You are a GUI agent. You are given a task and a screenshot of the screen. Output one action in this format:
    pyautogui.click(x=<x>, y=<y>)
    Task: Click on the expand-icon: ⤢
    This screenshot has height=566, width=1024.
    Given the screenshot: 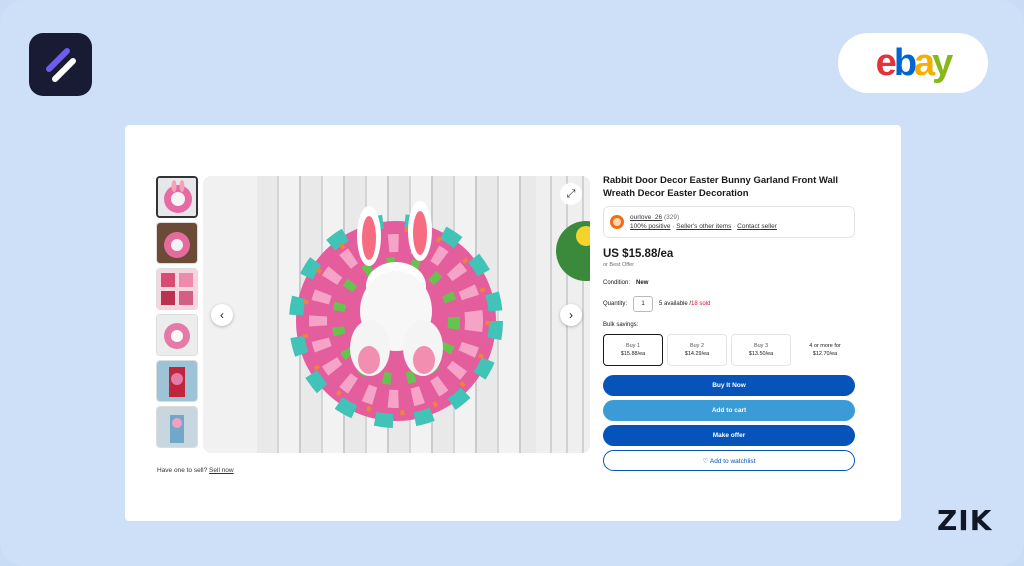 What is the action you would take?
    pyautogui.click(x=571, y=193)
    